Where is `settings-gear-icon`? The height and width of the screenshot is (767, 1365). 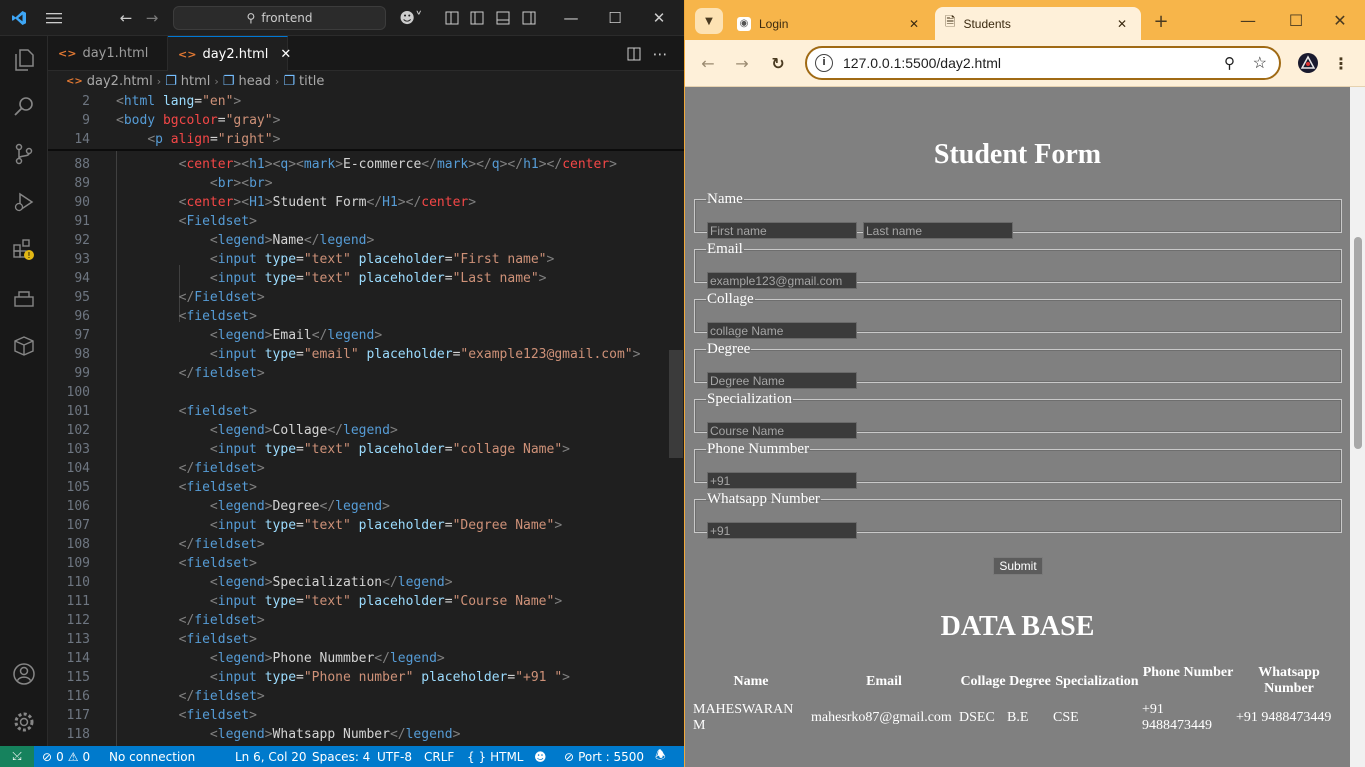 settings-gear-icon is located at coordinates (24, 722).